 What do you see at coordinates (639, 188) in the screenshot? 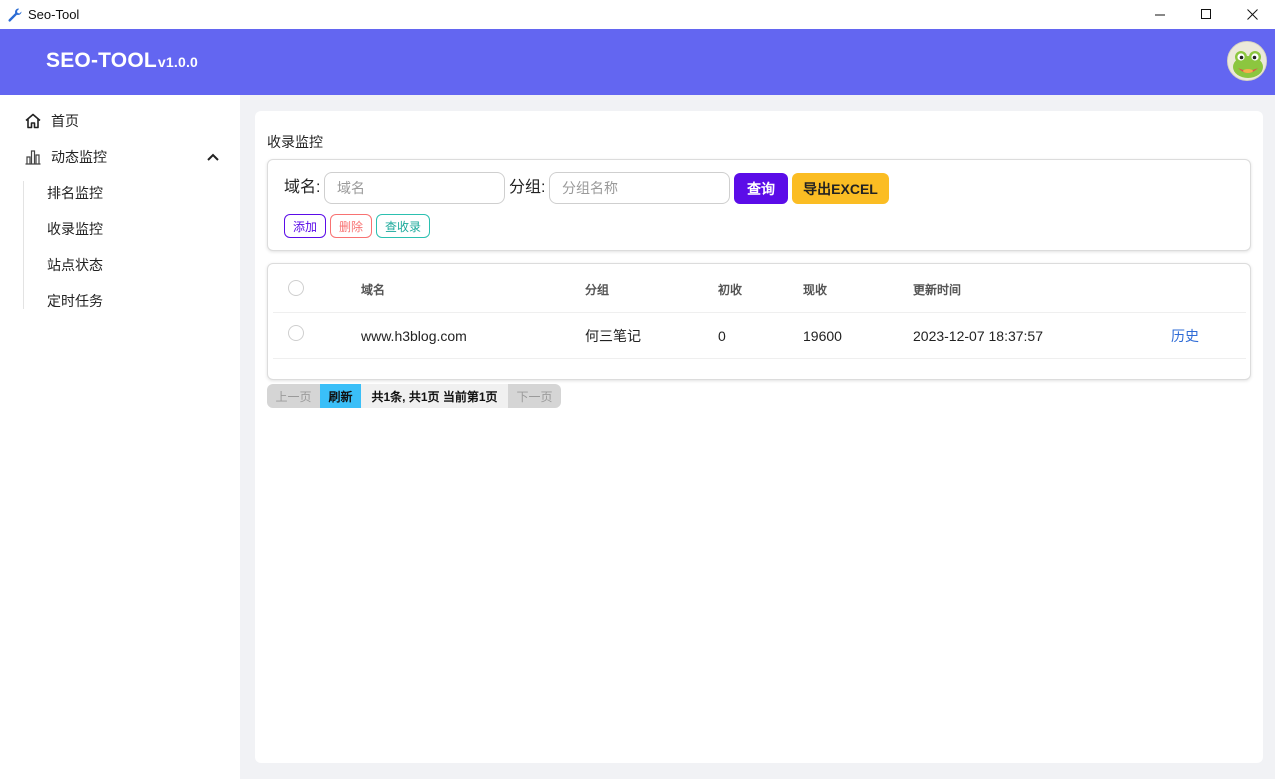
I see `group-input` at bounding box center [639, 188].